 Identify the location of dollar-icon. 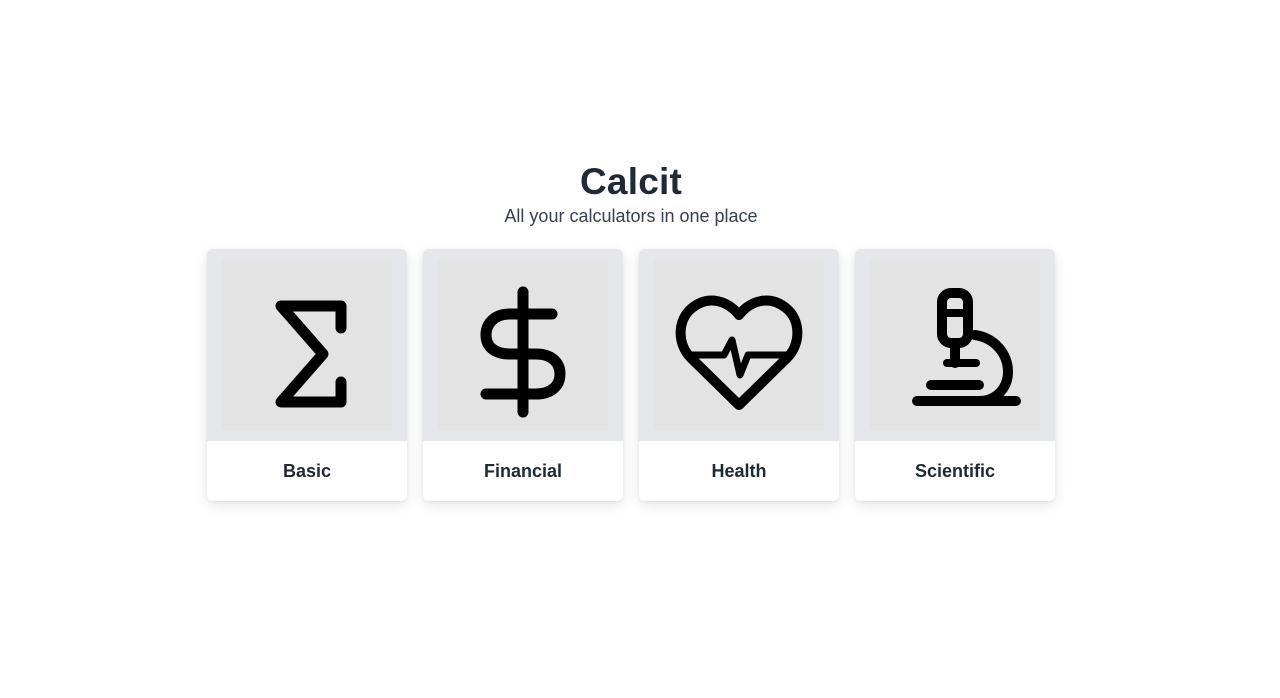
(523, 352).